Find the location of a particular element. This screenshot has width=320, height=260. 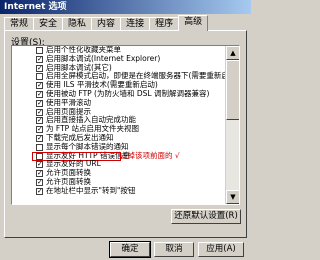

annotation-note: 去掉该项前面的 √ is located at coordinates (150, 155).